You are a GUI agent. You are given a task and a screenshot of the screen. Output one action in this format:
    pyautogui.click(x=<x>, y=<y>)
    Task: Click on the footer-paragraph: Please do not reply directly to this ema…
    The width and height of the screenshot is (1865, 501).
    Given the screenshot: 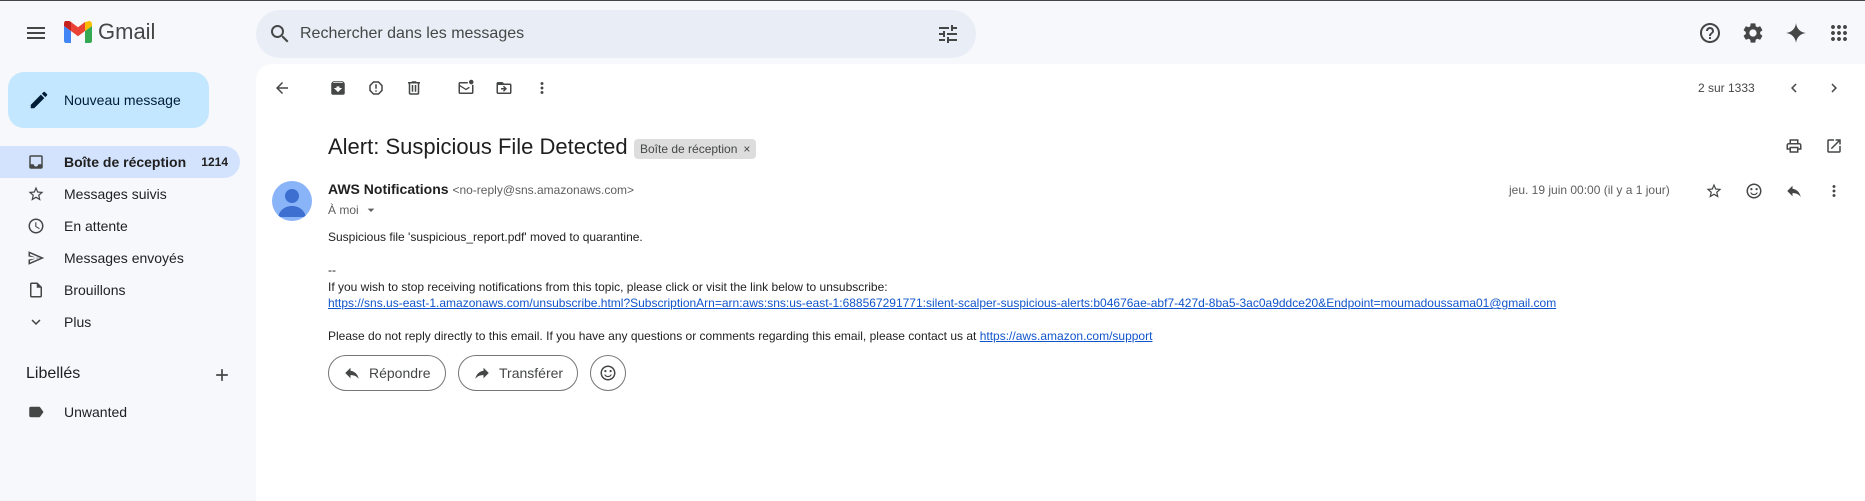 What is the action you would take?
    pyautogui.click(x=942, y=336)
    